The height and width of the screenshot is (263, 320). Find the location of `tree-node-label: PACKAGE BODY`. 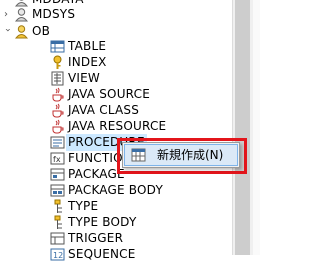

tree-node-label: PACKAGE BODY is located at coordinates (115, 190).